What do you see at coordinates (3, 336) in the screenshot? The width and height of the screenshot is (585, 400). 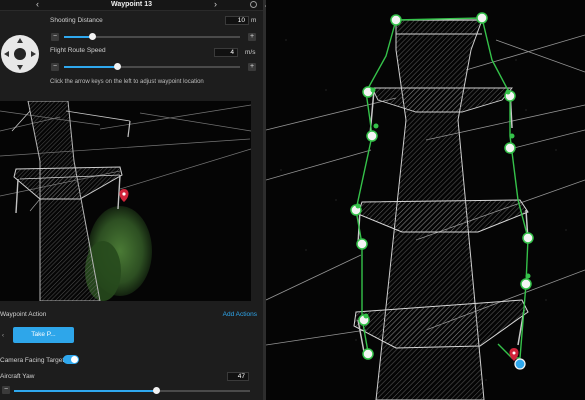 I see `actions-scroll-left-icon: ‹` at bounding box center [3, 336].